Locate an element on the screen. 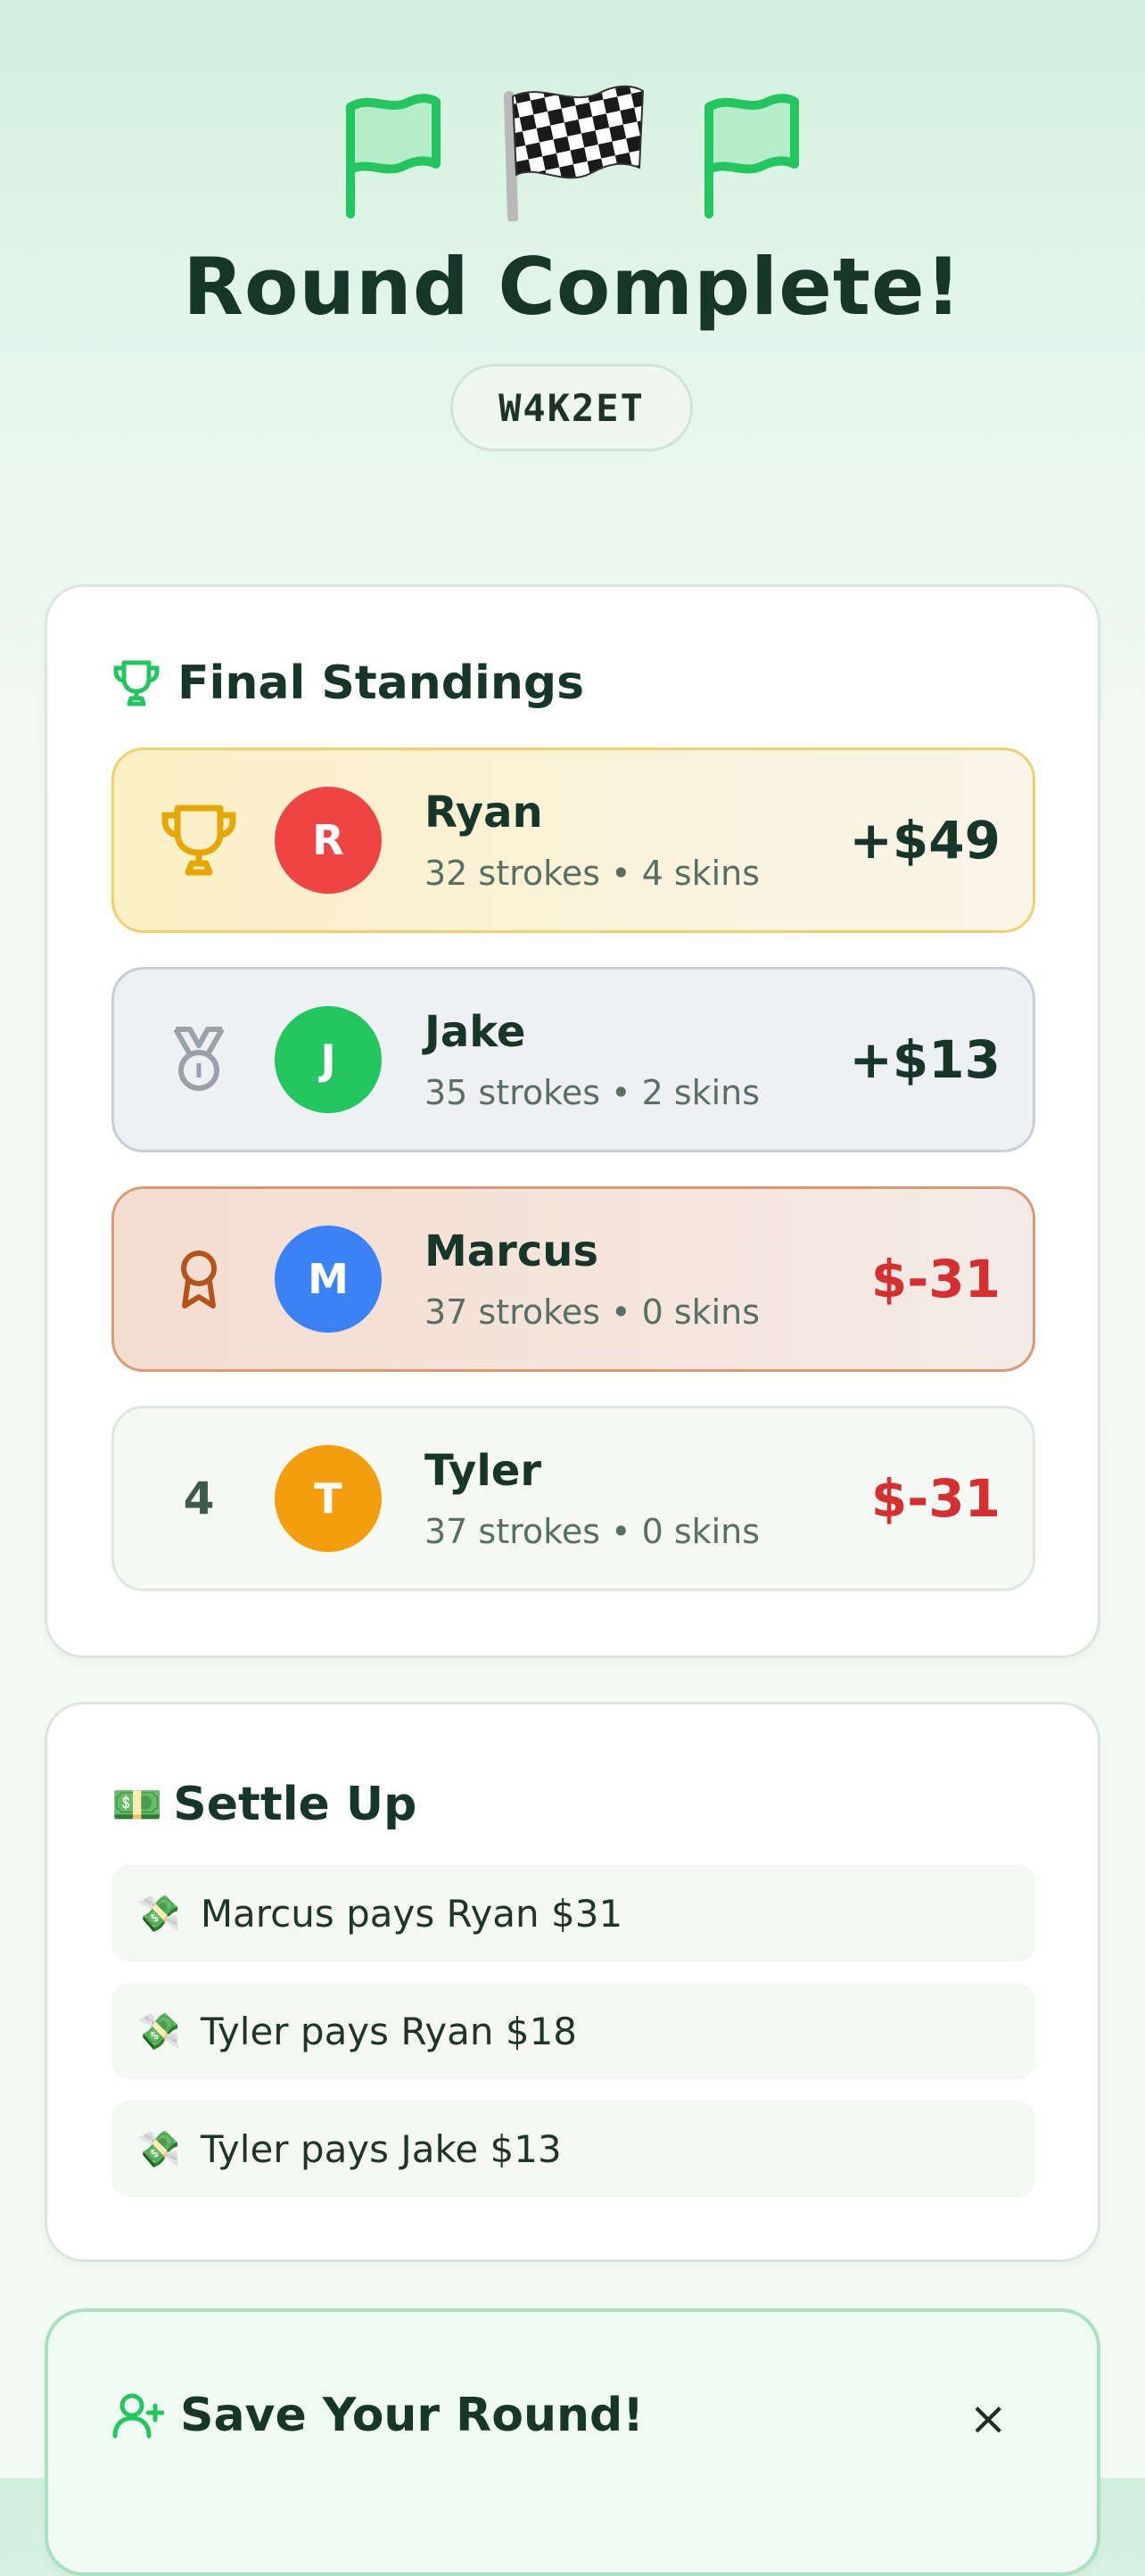  add-user-icon is located at coordinates (138, 2416).